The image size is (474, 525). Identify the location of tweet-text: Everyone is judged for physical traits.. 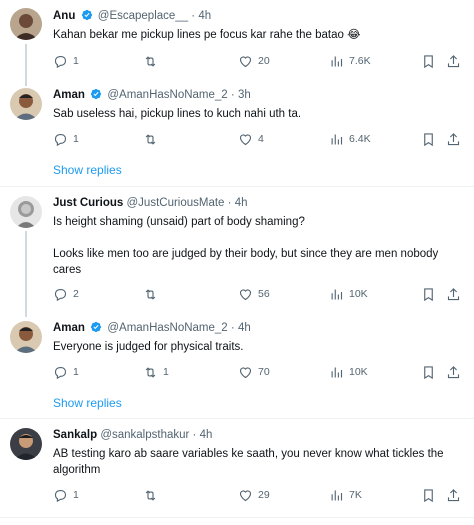
(148, 347).